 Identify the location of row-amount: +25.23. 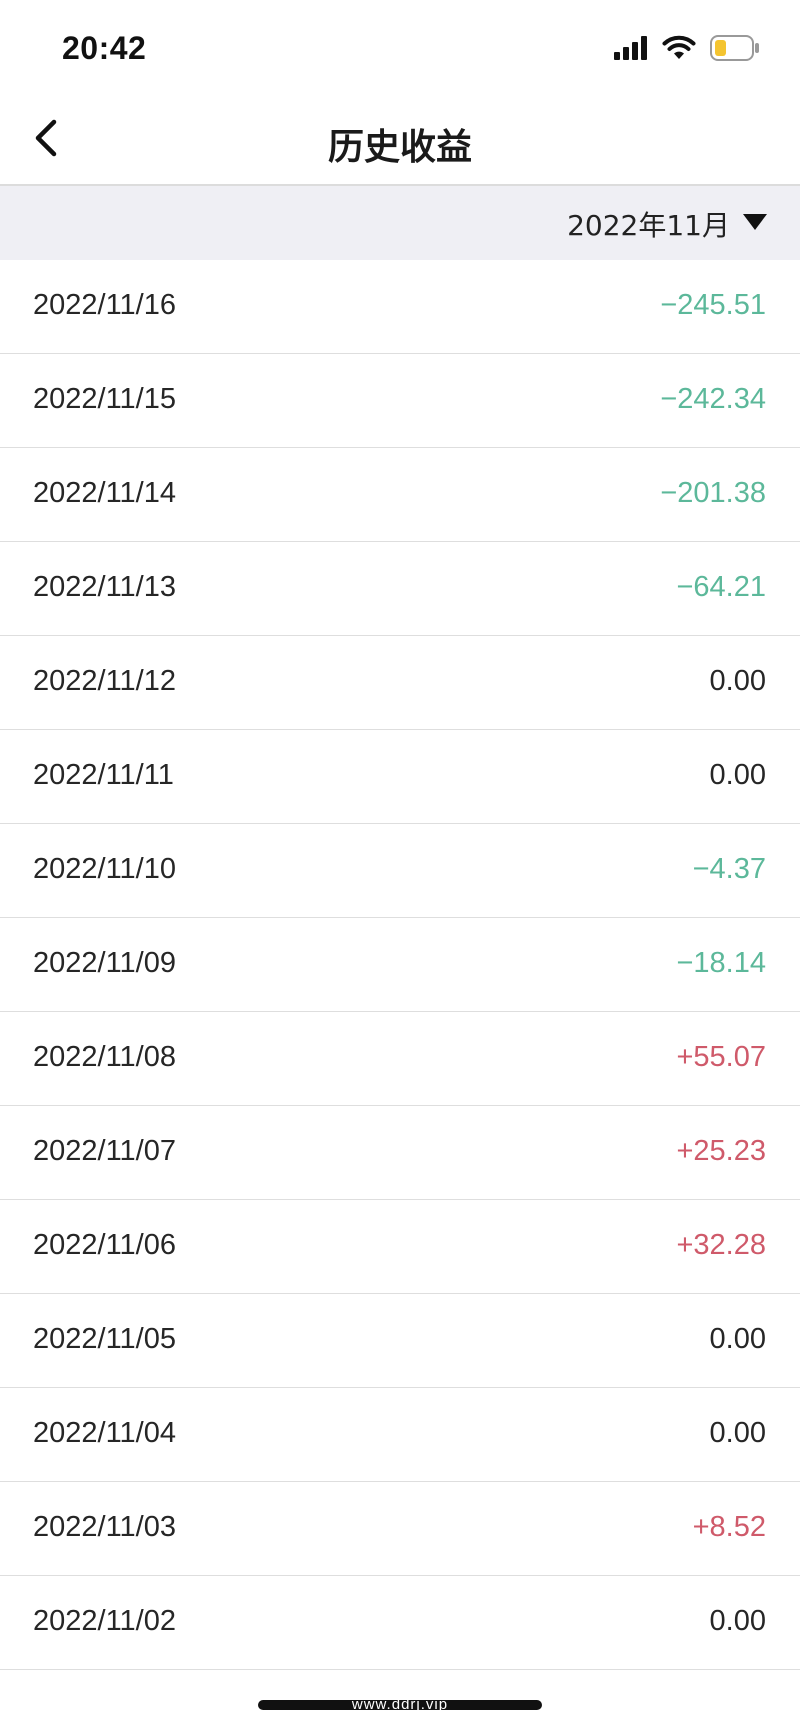
(721, 1151).